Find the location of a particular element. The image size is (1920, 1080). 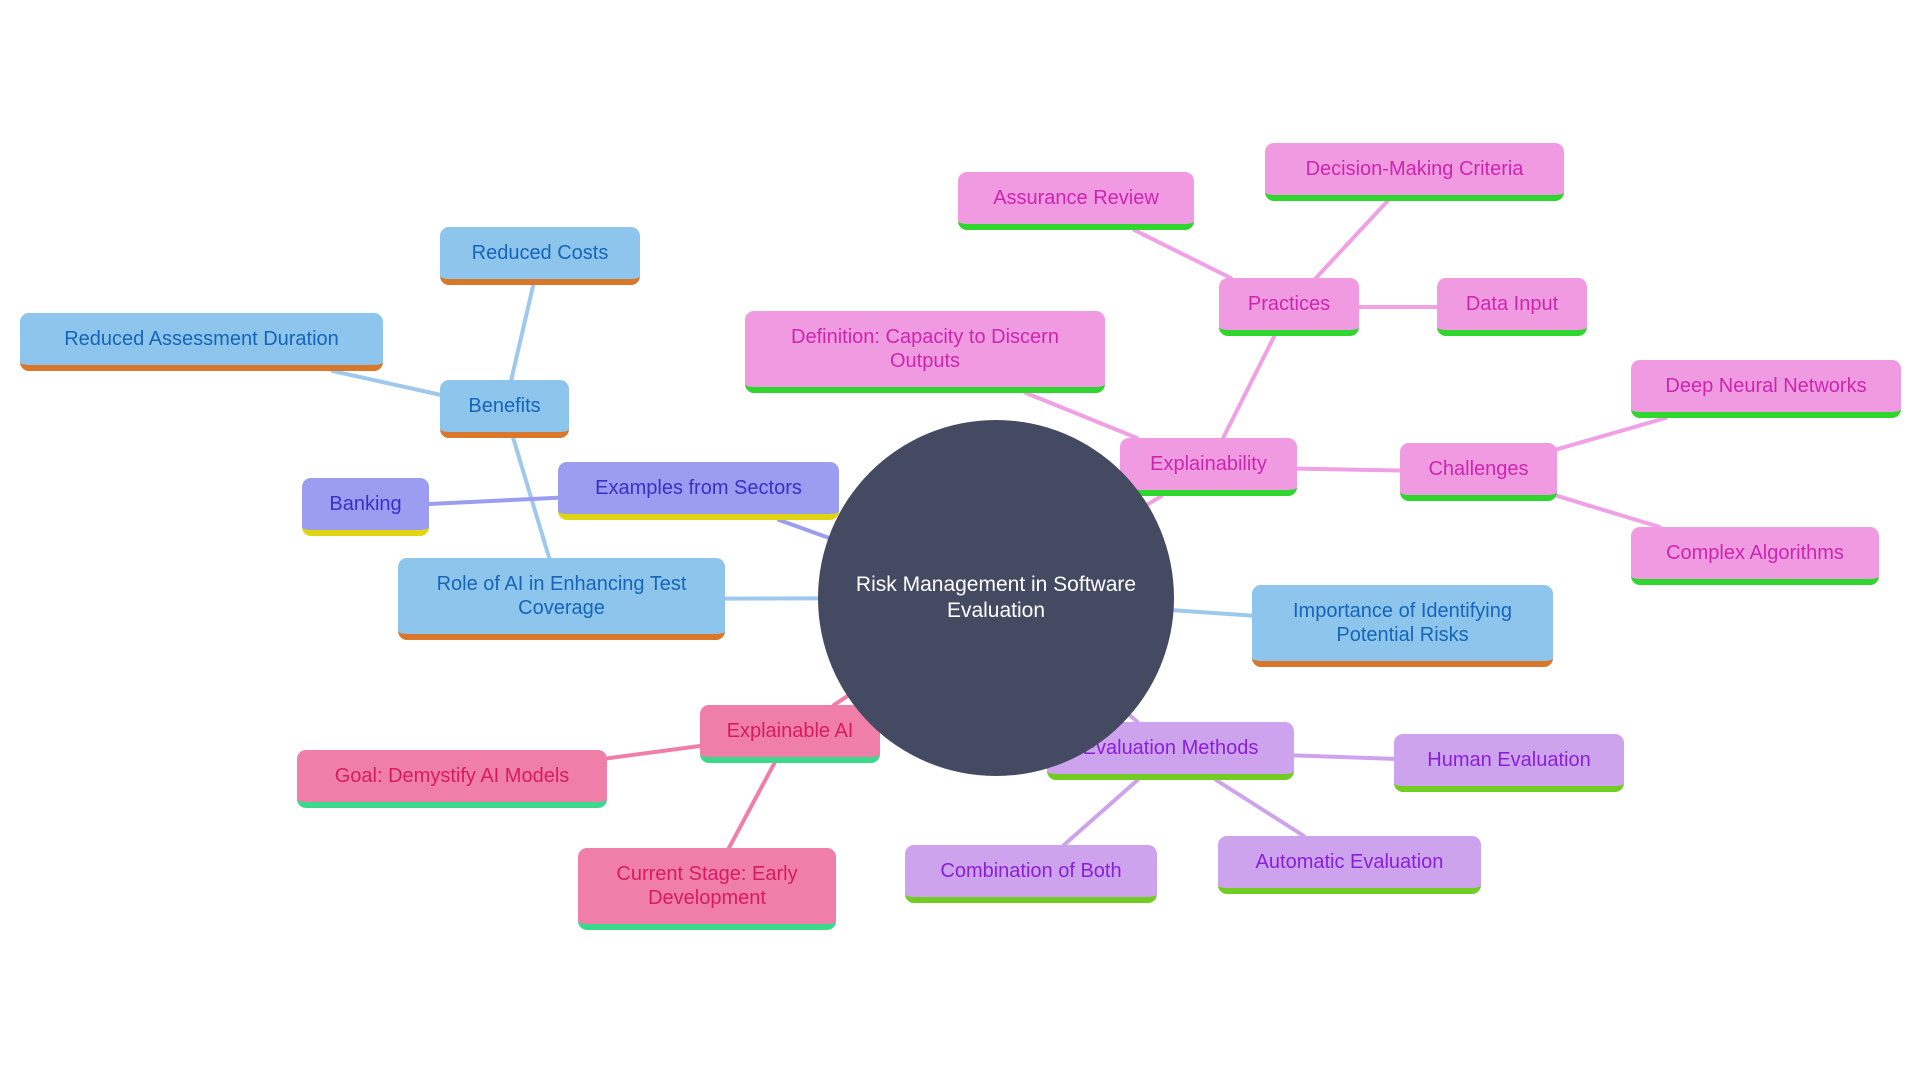

edge-explainable-ai-to-center is located at coordinates (840, 700).